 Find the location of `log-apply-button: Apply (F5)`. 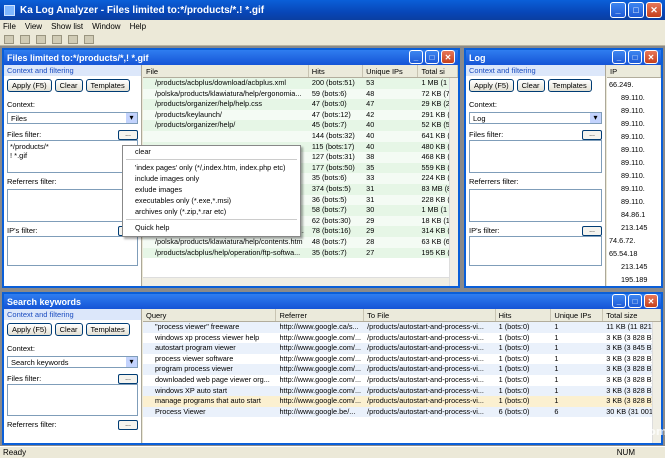

log-apply-button: Apply (F5) is located at coordinates (491, 85).